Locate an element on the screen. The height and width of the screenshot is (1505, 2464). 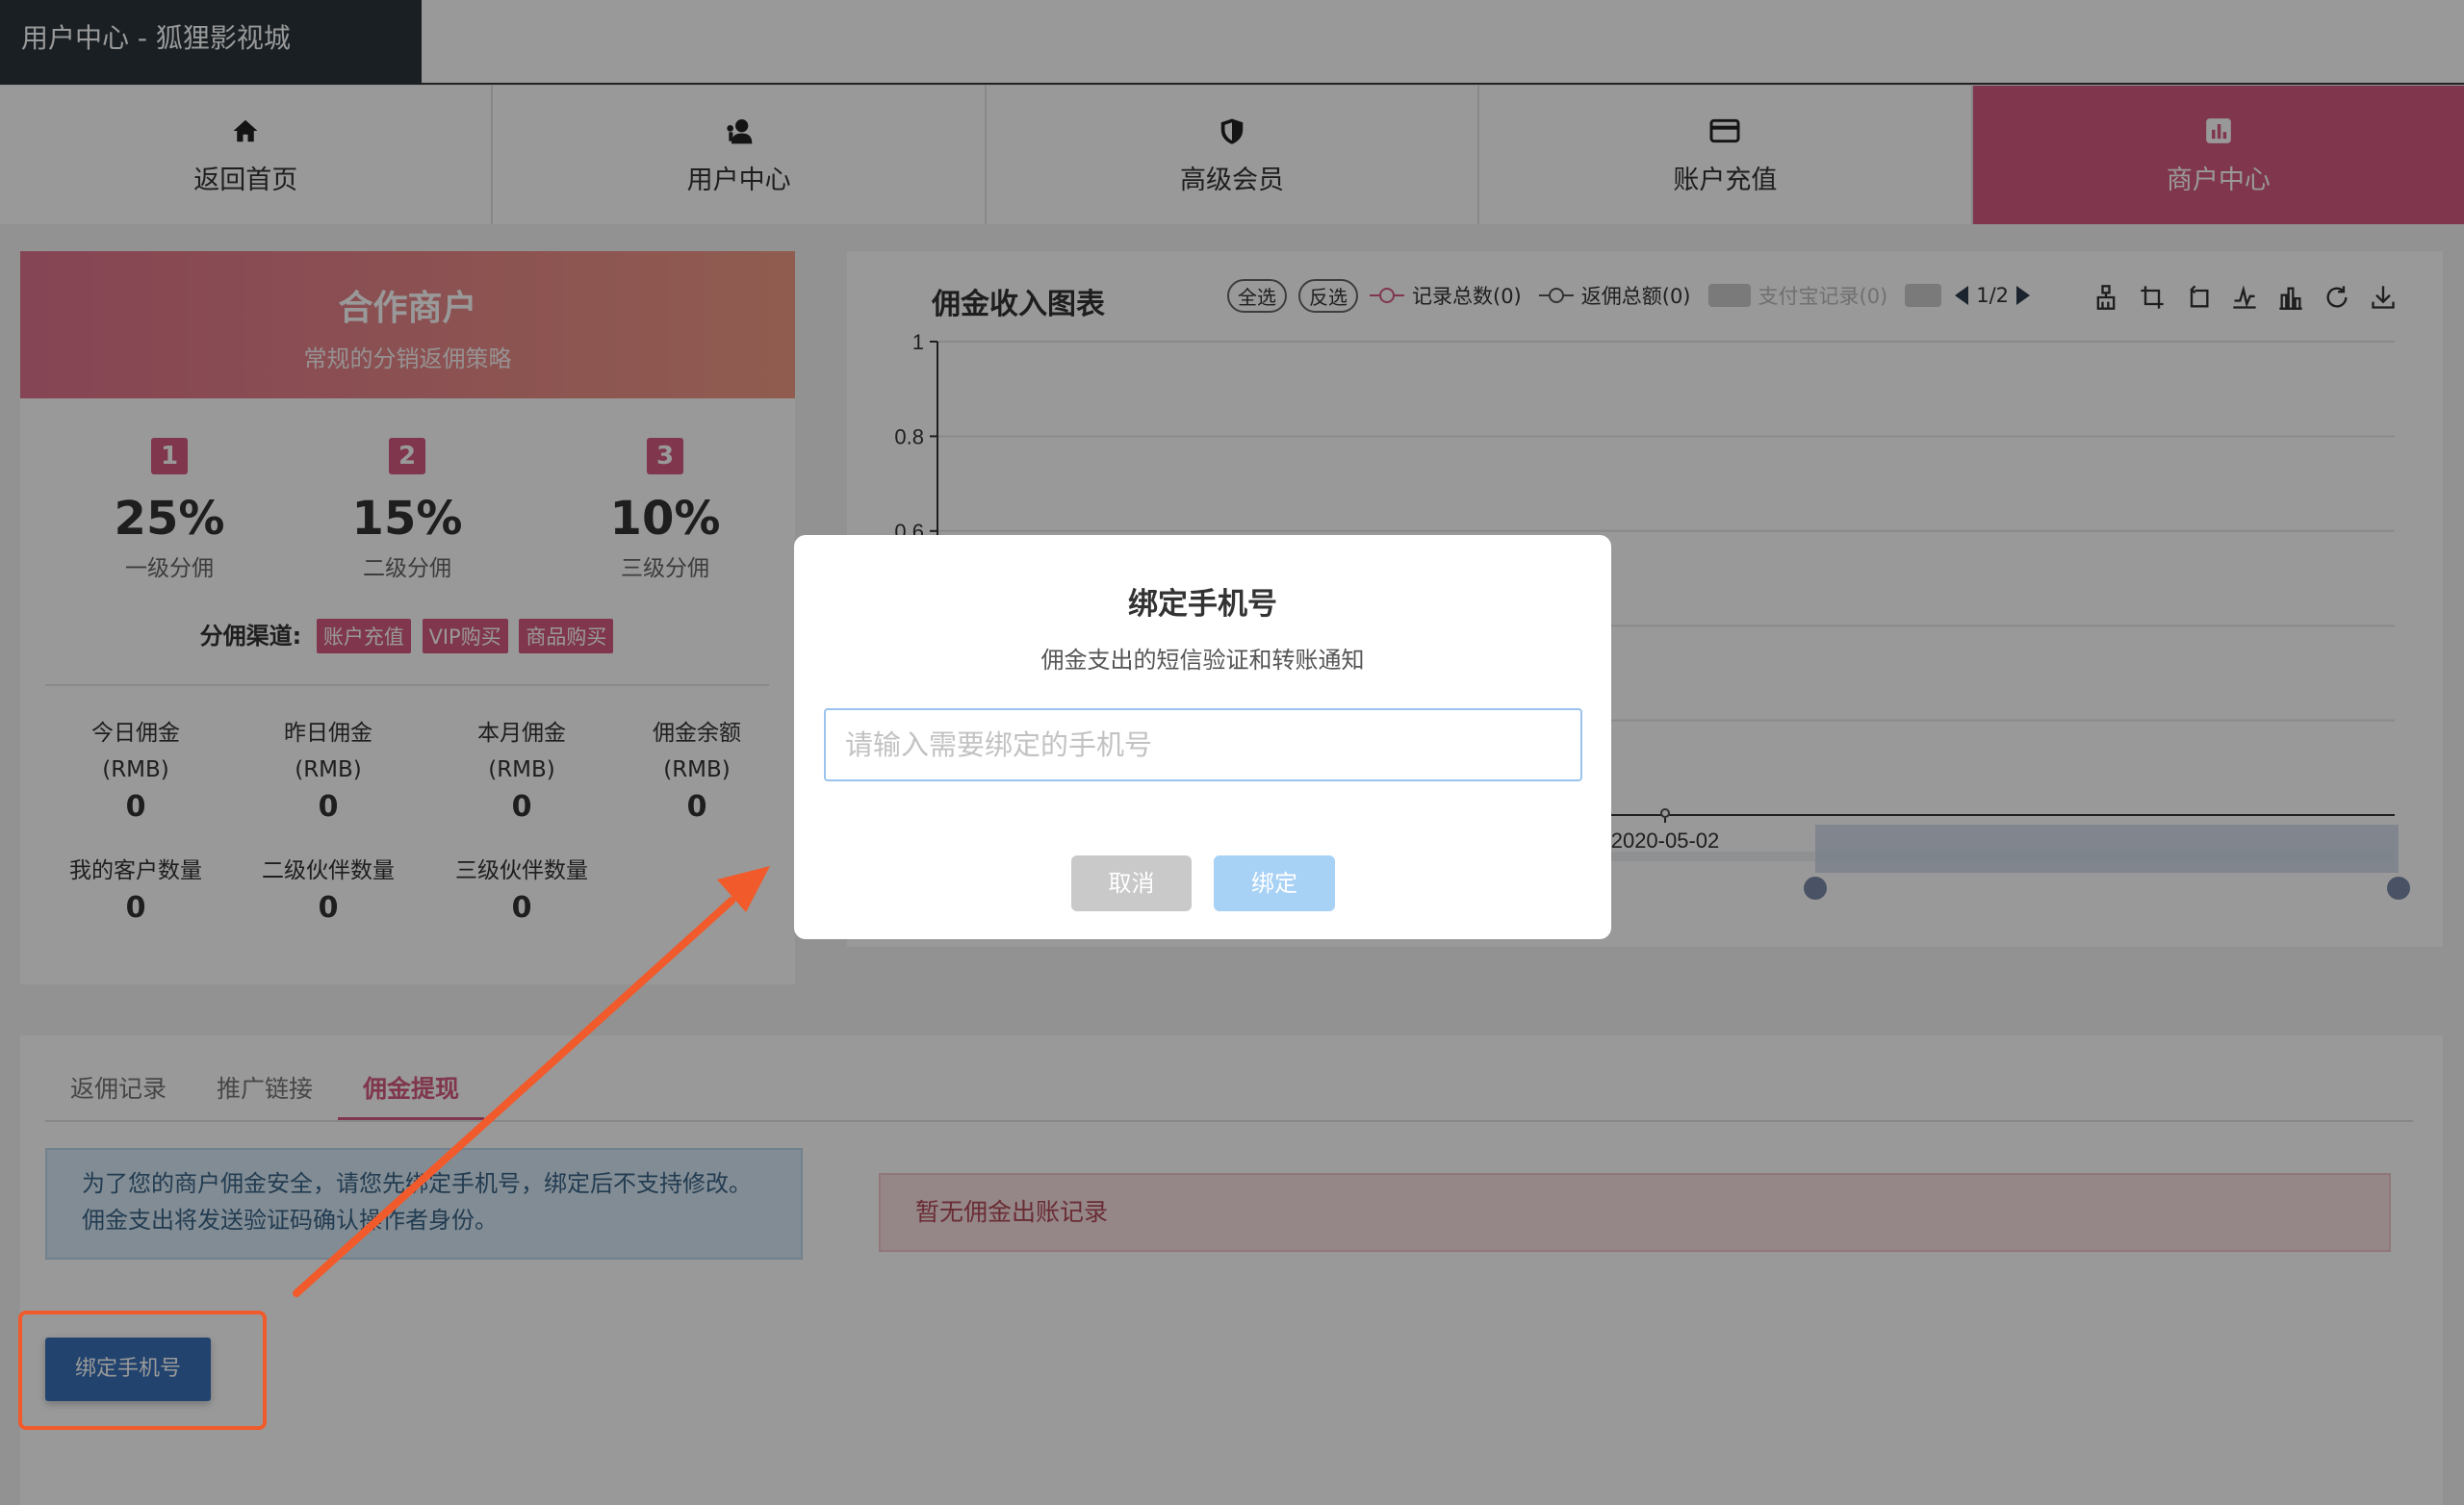
phone-input is located at coordinates (1203, 744).